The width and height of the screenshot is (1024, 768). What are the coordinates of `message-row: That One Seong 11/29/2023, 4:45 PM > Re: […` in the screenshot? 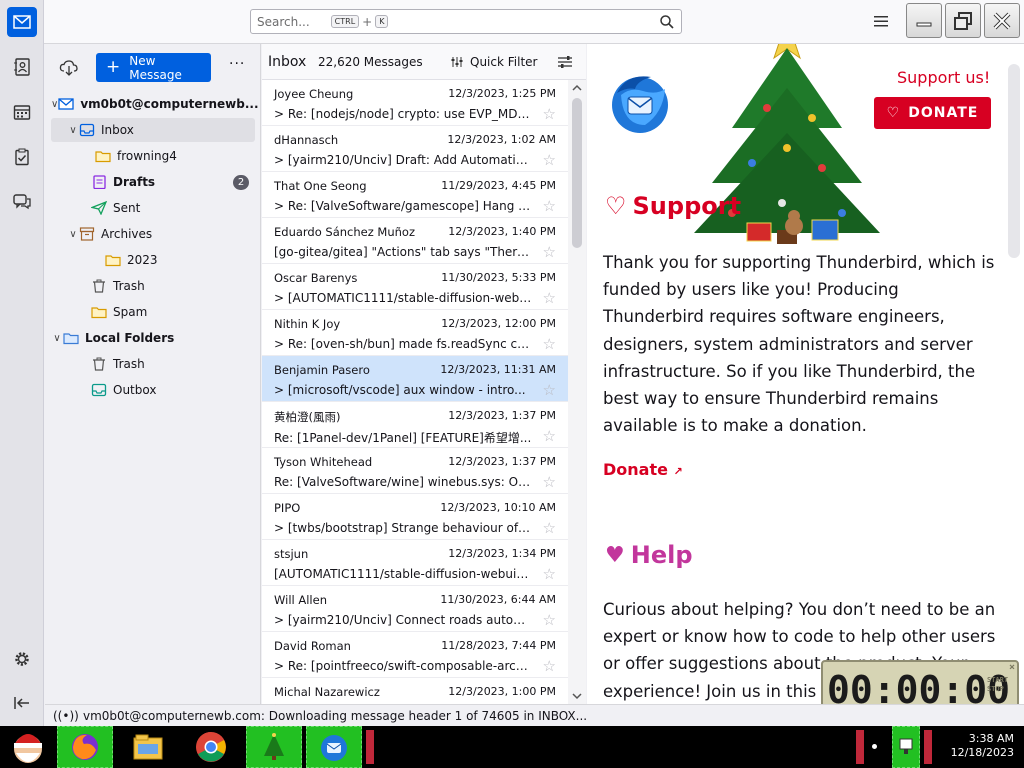 It's located at (415, 195).